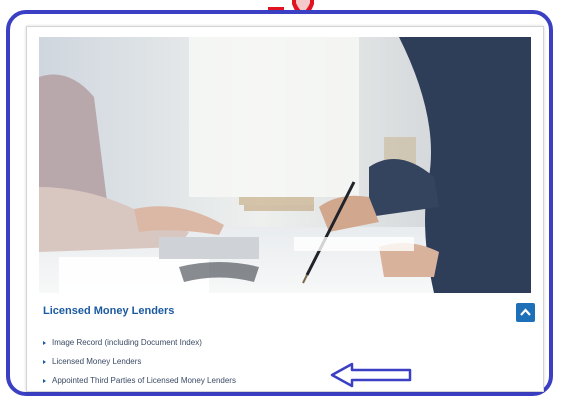  What do you see at coordinates (96, 361) in the screenshot?
I see `link-label: Licensed Money Lenders` at bounding box center [96, 361].